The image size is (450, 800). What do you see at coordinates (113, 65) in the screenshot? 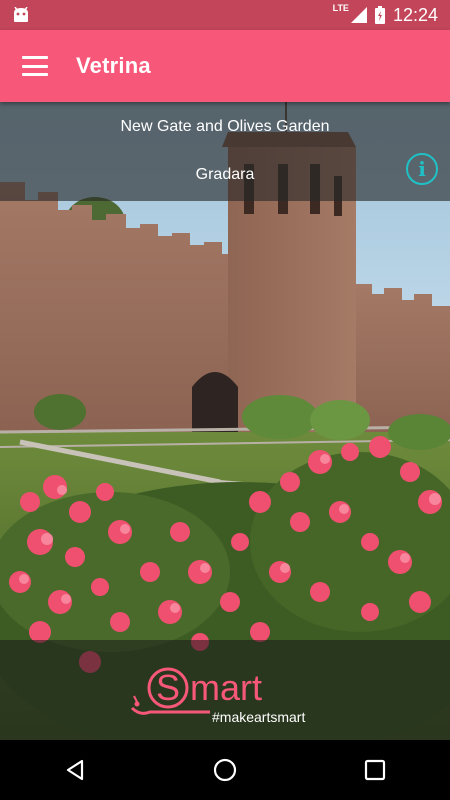
I see `app-title: Vetrina` at bounding box center [113, 65].